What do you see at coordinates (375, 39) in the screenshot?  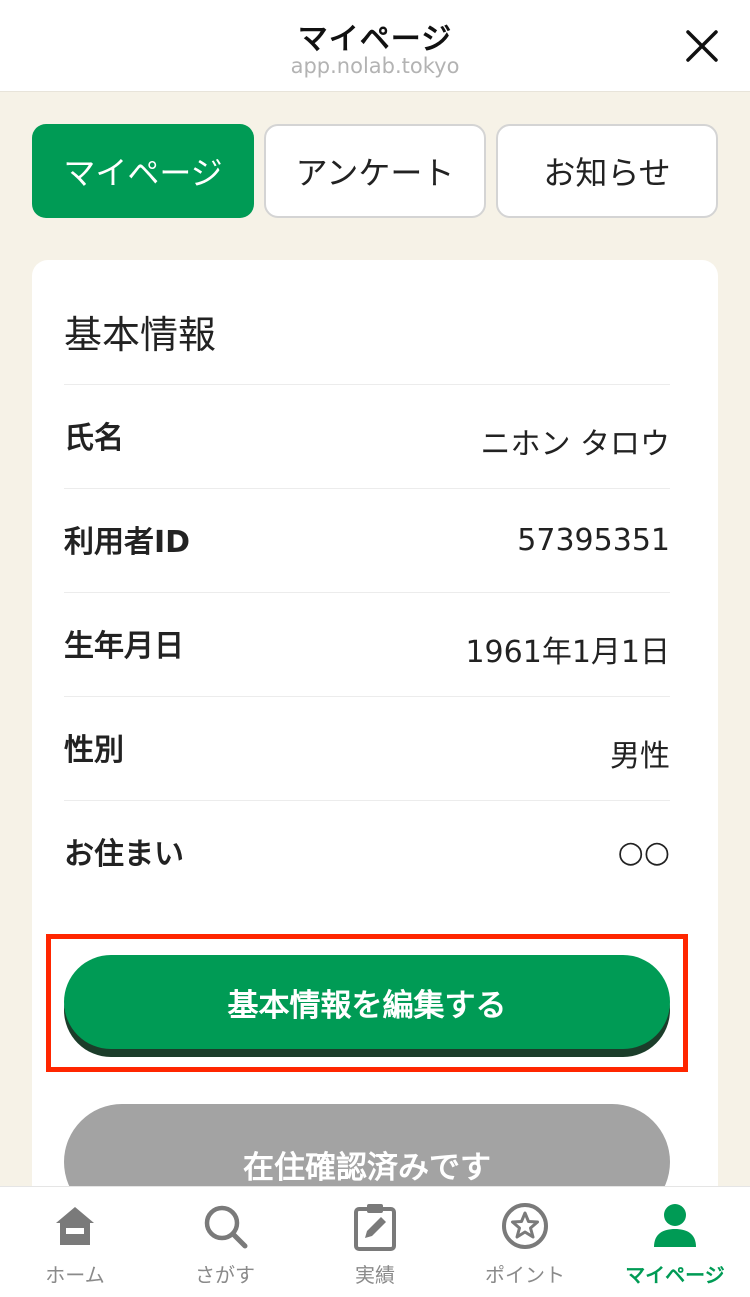 I see `page-title: マイページ` at bounding box center [375, 39].